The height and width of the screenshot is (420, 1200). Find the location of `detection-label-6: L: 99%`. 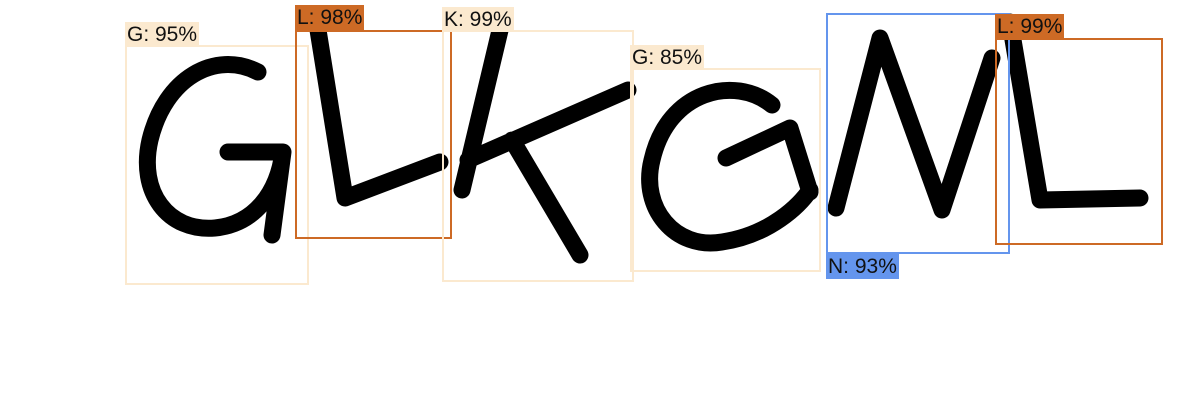

detection-label-6: L: 99% is located at coordinates (1030, 26).